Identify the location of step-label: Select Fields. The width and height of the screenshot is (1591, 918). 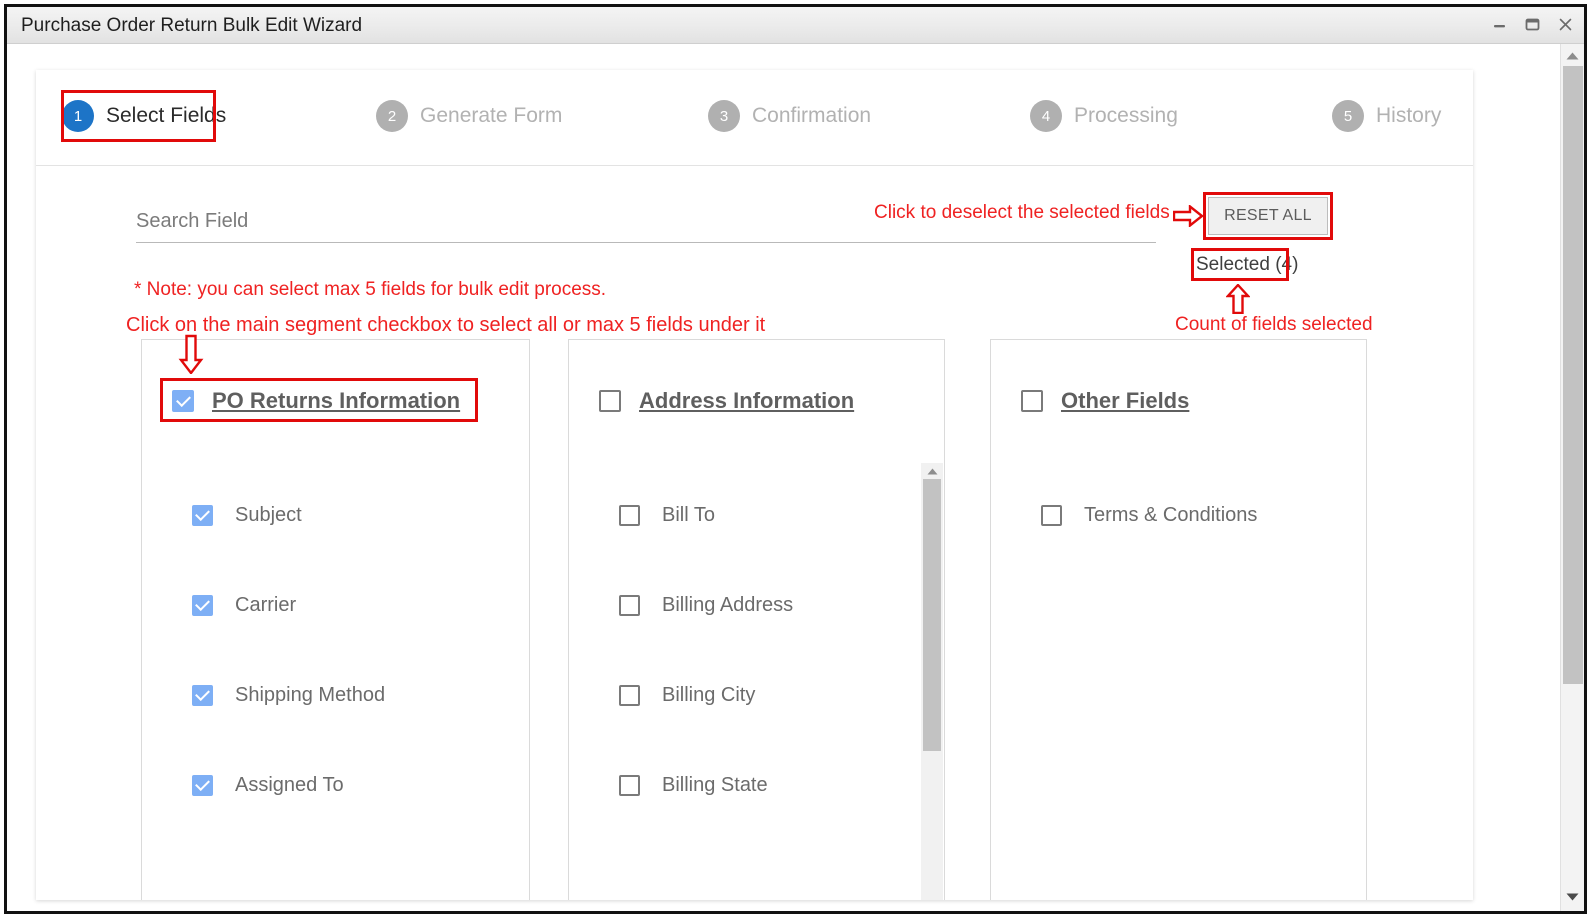
(166, 115).